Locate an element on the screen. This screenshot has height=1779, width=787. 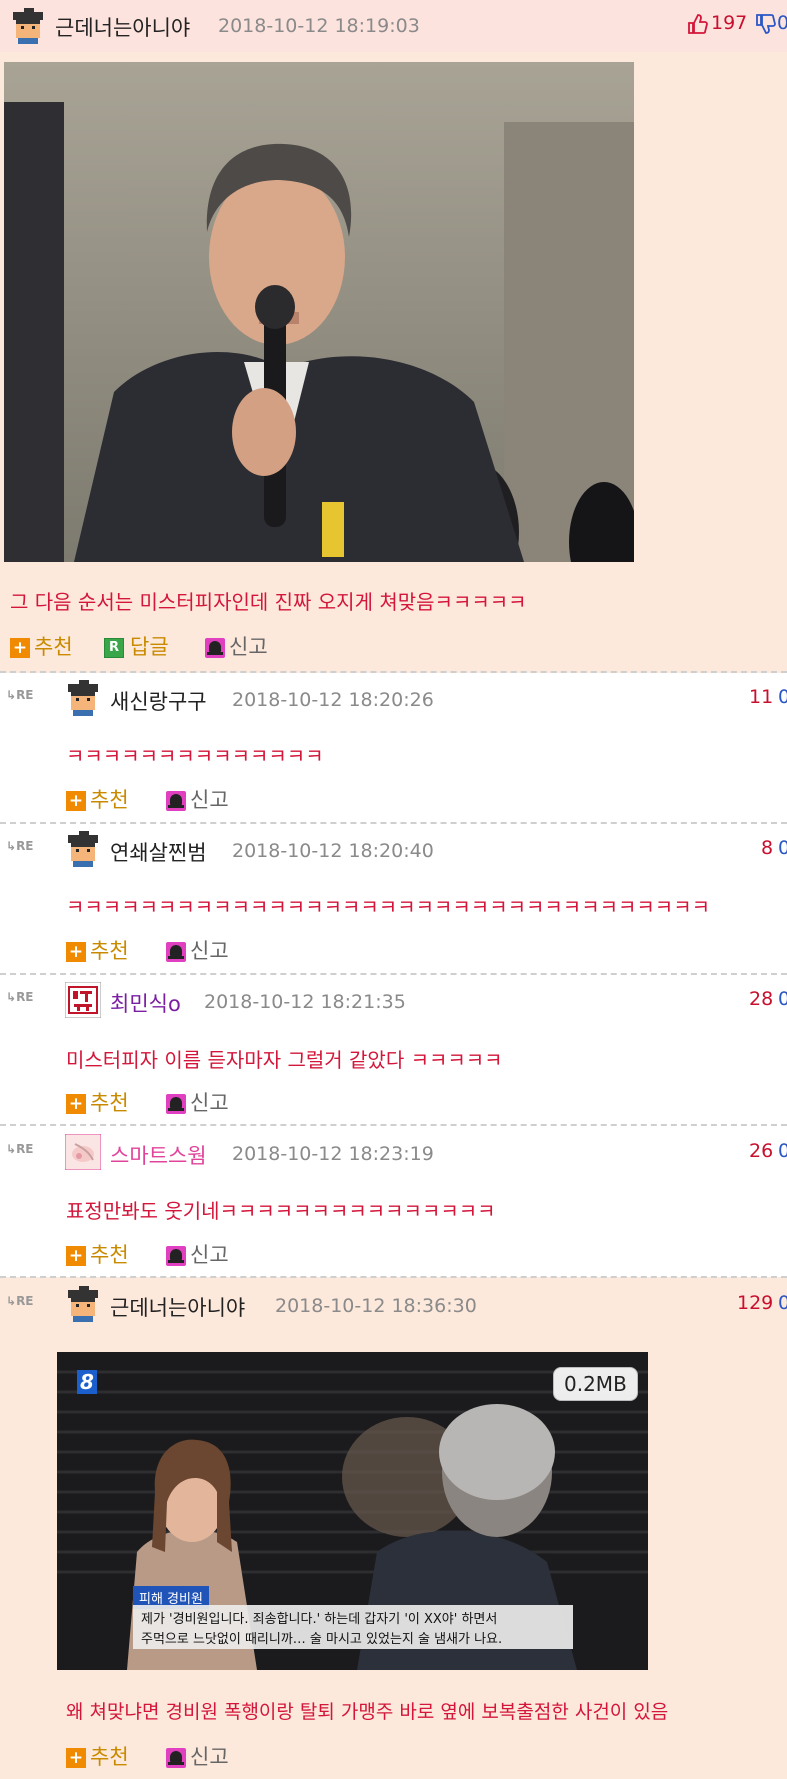
post-report-button: 신고 is located at coordinates (236, 646).